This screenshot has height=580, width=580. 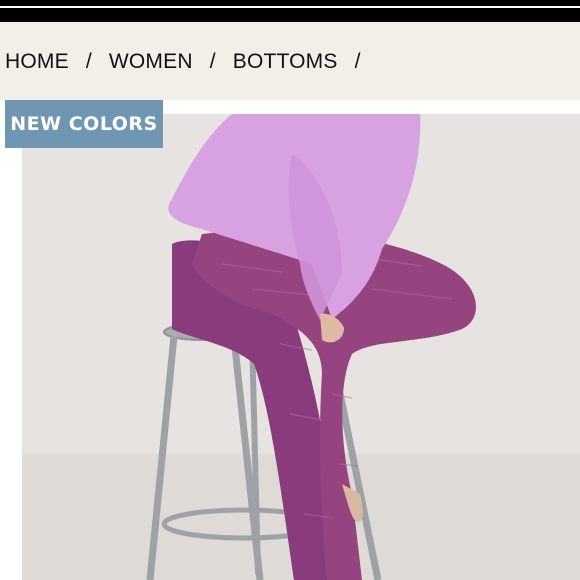 I want to click on top-bar, so click(x=290, y=11).